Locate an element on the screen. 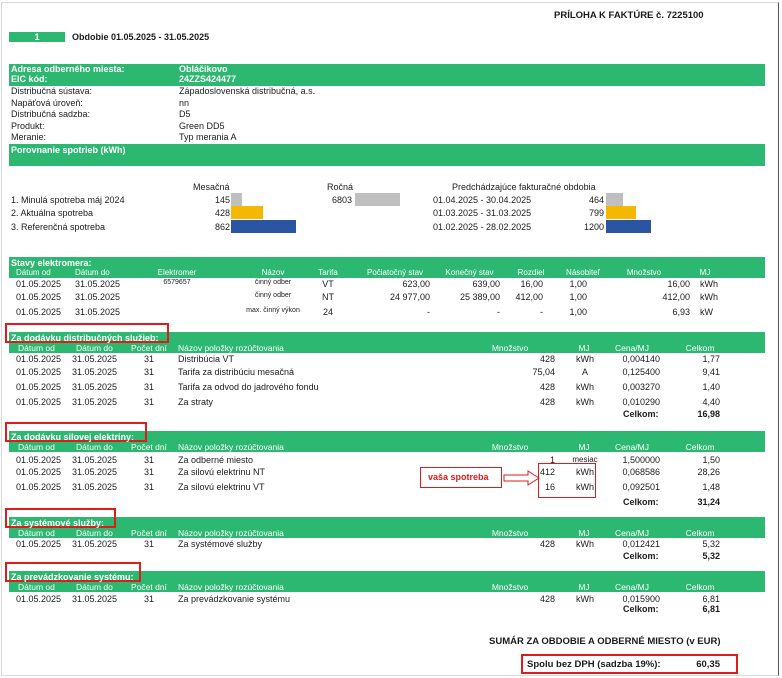 The image size is (782, 678). period-index: 1 is located at coordinates (37, 37).